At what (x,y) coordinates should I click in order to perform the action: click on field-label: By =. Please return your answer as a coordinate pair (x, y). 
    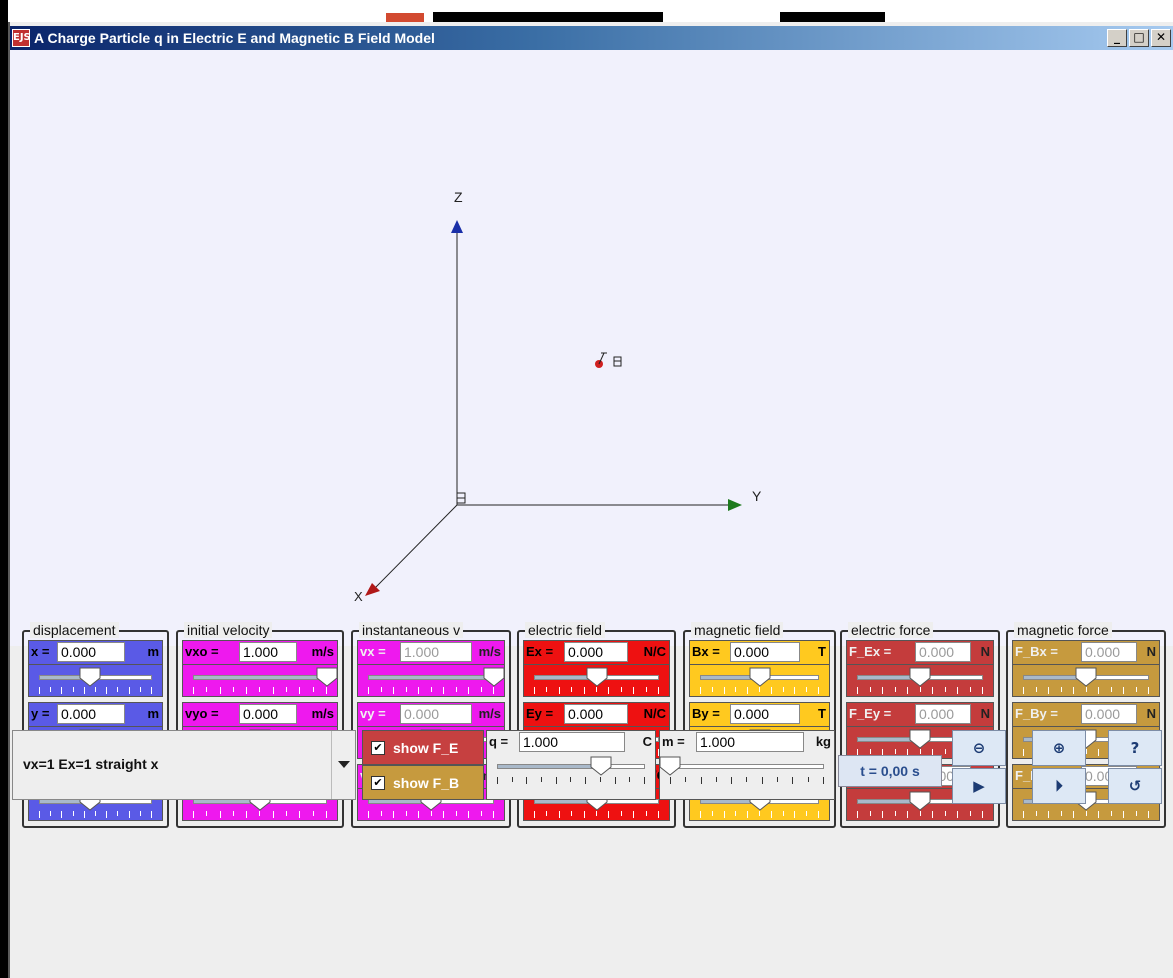
    Looking at the image, I should click on (706, 713).